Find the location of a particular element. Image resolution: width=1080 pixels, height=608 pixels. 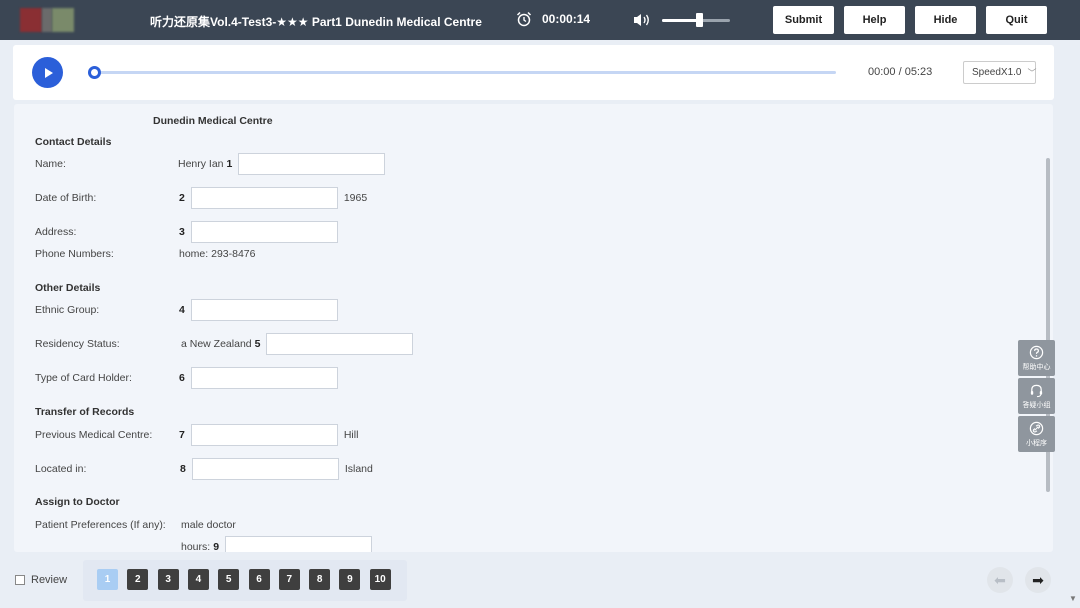

audio-progress-handle is located at coordinates (94, 72).